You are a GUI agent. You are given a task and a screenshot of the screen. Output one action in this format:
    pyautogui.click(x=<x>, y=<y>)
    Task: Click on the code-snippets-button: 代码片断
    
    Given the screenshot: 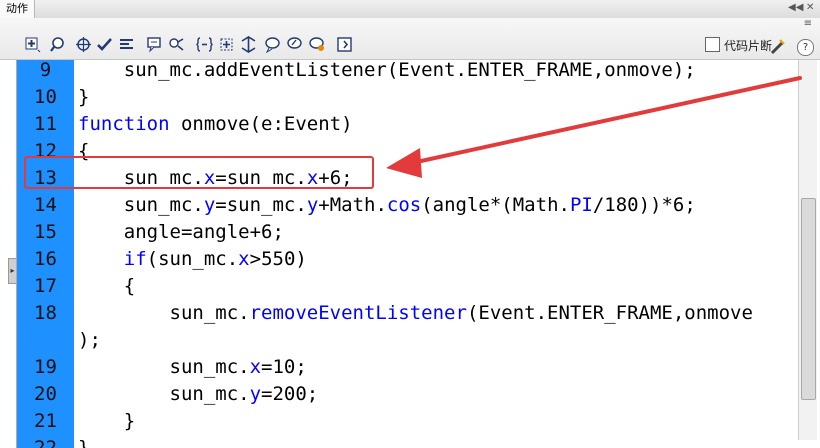 What is the action you would take?
    pyautogui.click(x=738, y=45)
    